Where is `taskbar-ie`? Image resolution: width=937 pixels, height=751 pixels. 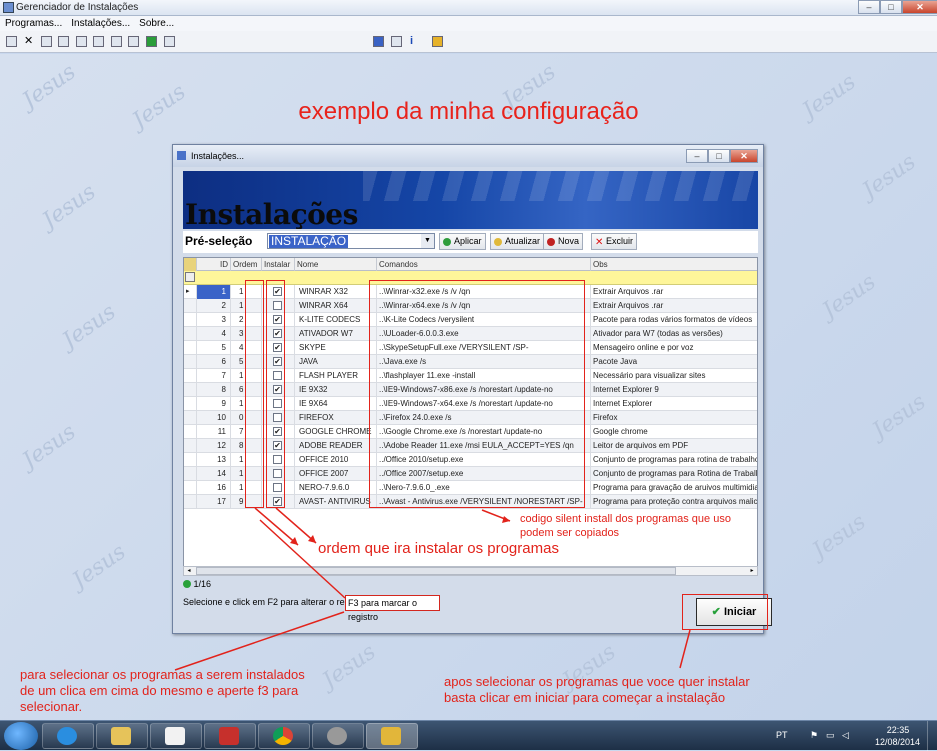 taskbar-ie is located at coordinates (68, 736).